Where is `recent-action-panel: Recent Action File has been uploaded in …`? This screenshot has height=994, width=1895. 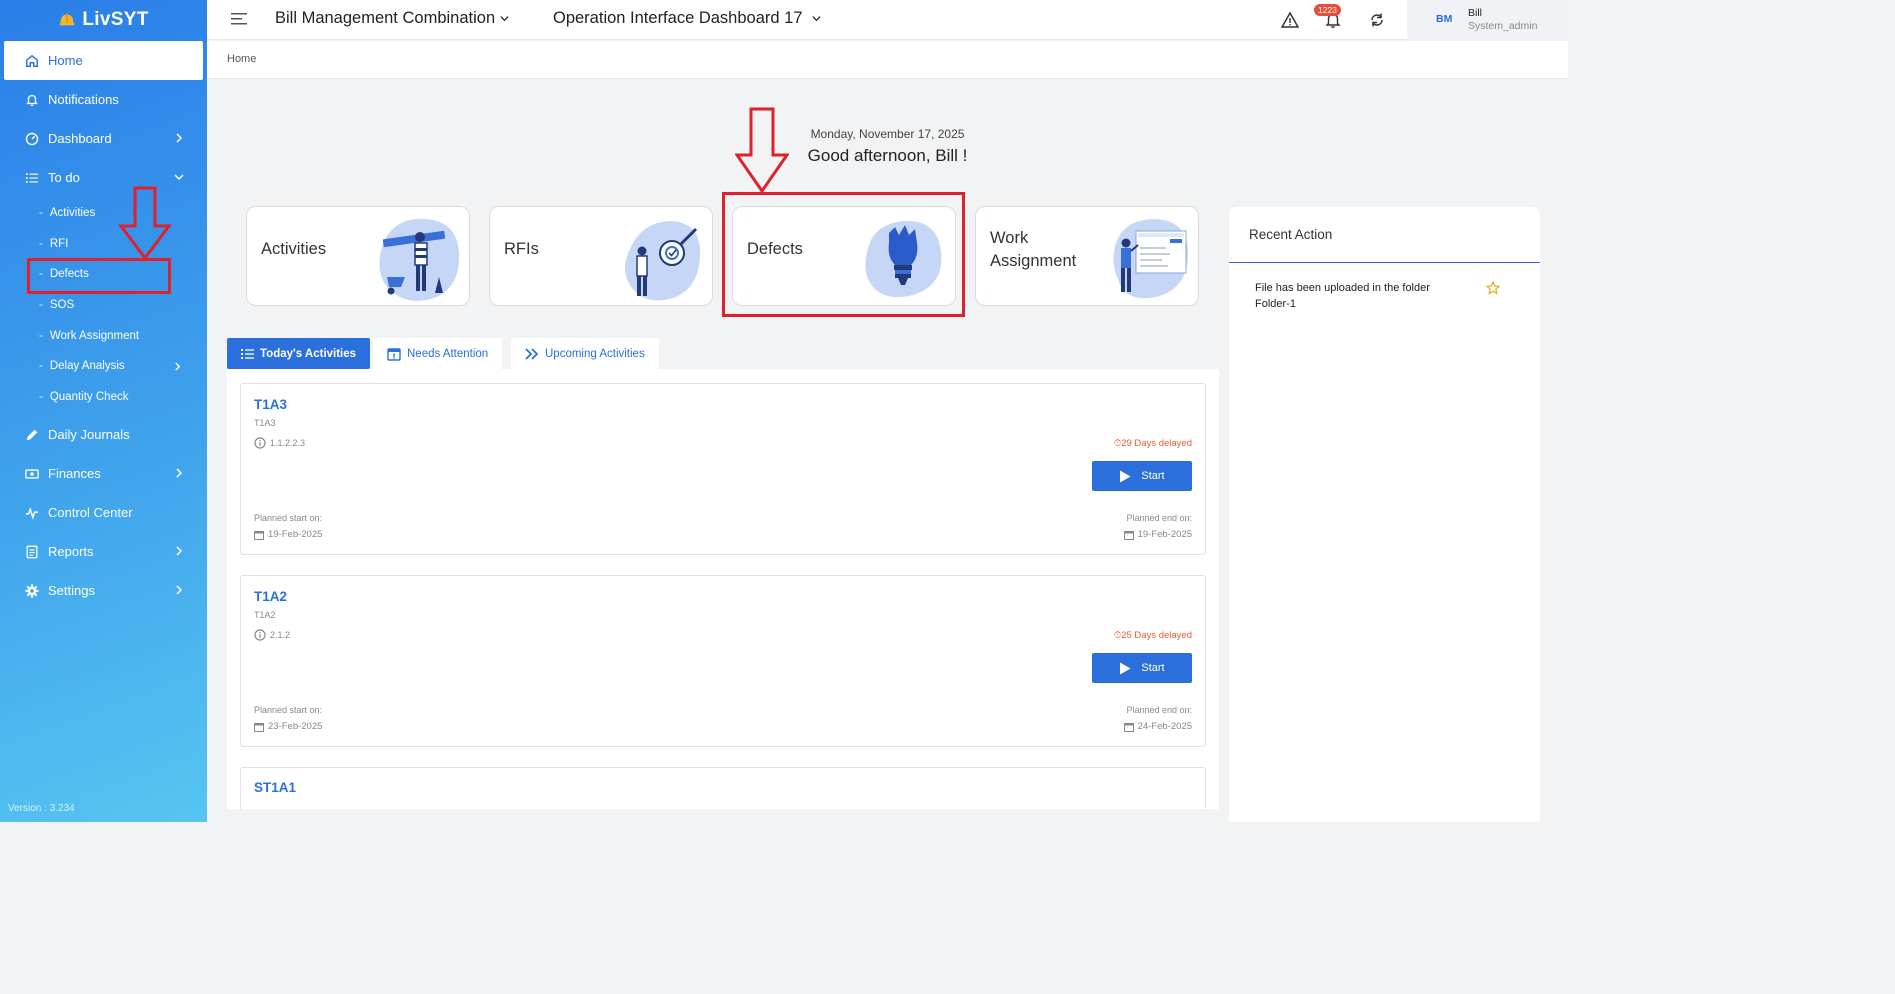 recent-action-panel: Recent Action File has been uploaded in … is located at coordinates (1384, 514).